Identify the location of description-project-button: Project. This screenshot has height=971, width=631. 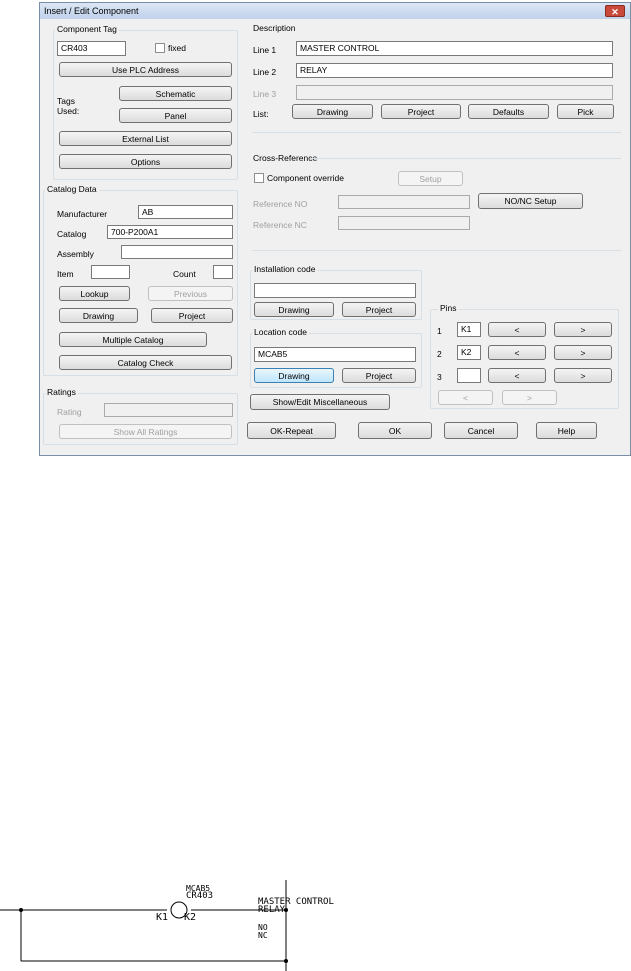
(421, 111).